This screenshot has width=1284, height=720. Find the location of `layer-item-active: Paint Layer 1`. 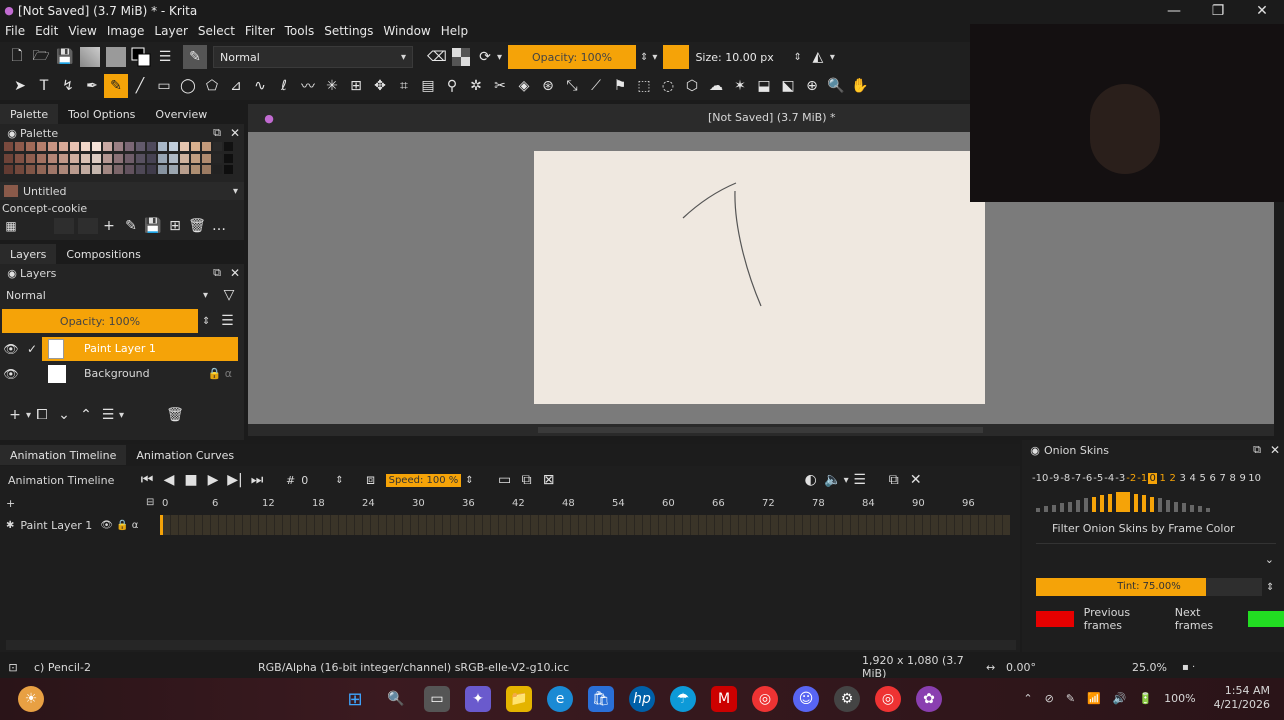

layer-item-active: Paint Layer 1 is located at coordinates (140, 348).